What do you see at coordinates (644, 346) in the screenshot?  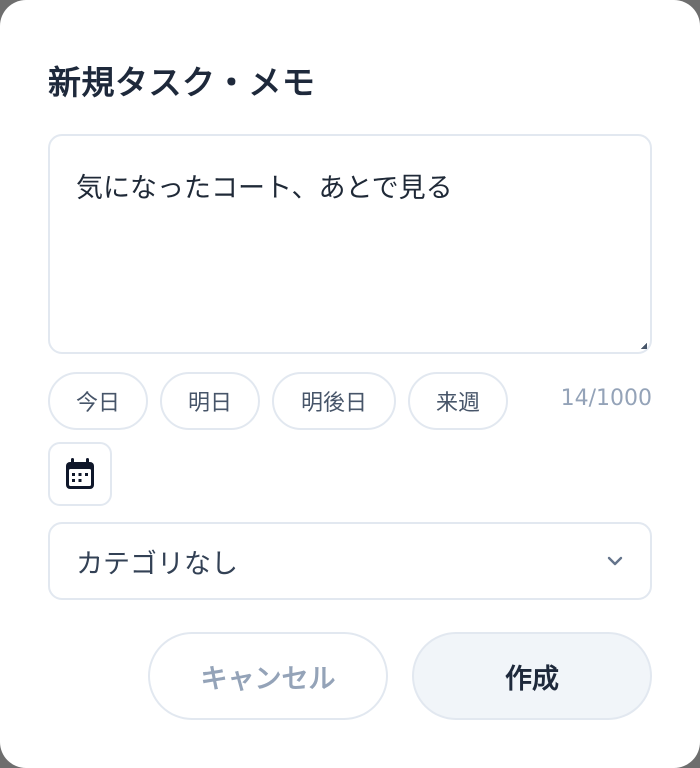 I see `resize-handle-icon` at bounding box center [644, 346].